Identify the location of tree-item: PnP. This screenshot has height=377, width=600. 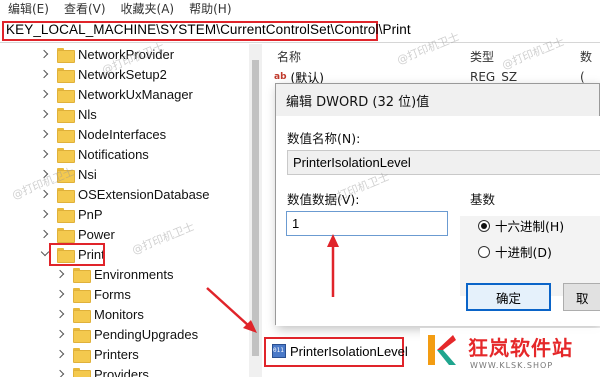
(71, 214).